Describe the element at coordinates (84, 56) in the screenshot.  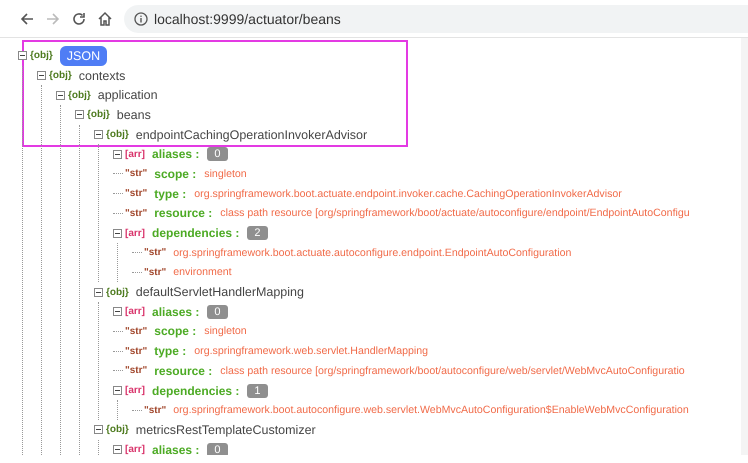
I see `node-key: JSON` at that location.